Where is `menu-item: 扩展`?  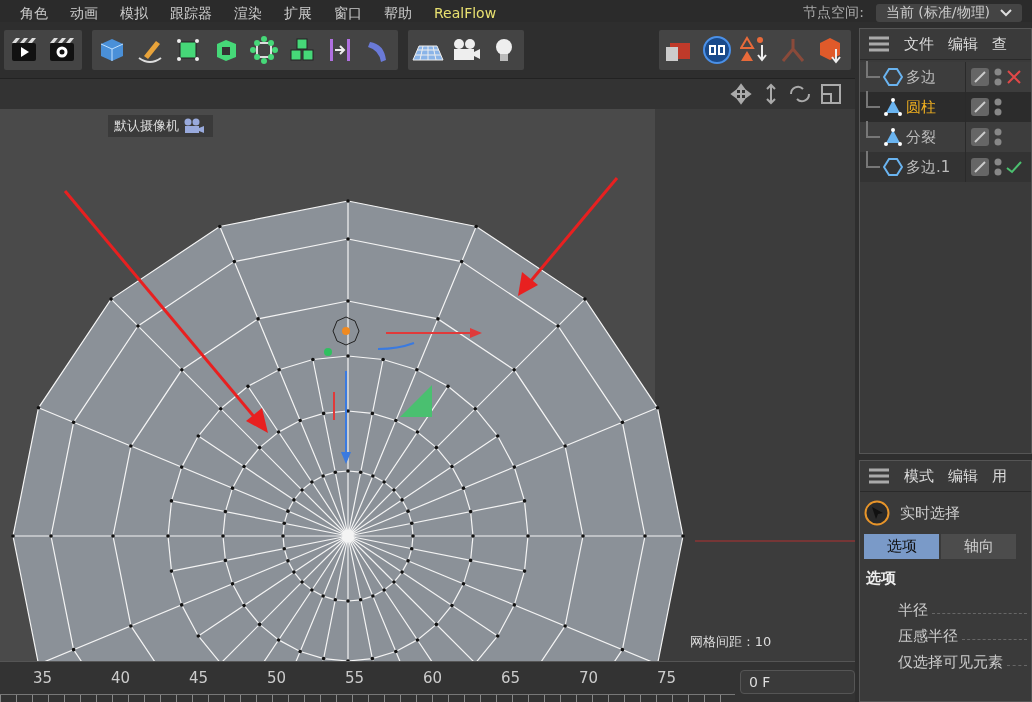
menu-item: 扩展 is located at coordinates (298, 13).